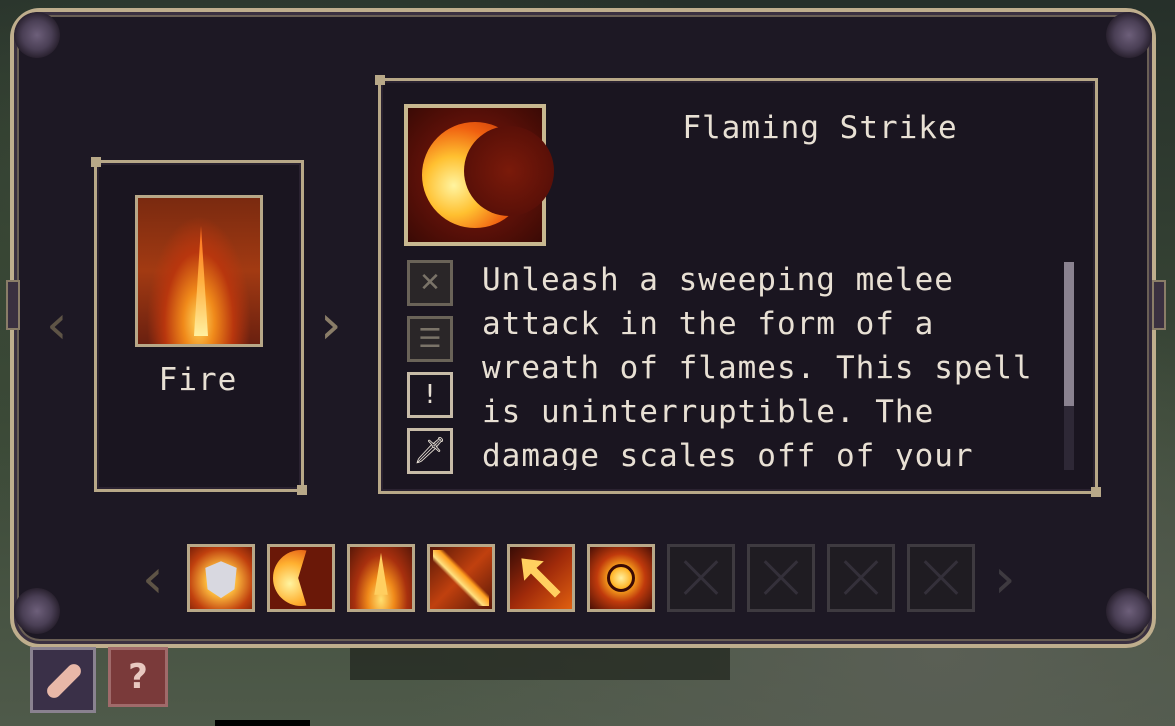  Describe the element at coordinates (138, 677) in the screenshot. I see `help-button: ?` at that location.